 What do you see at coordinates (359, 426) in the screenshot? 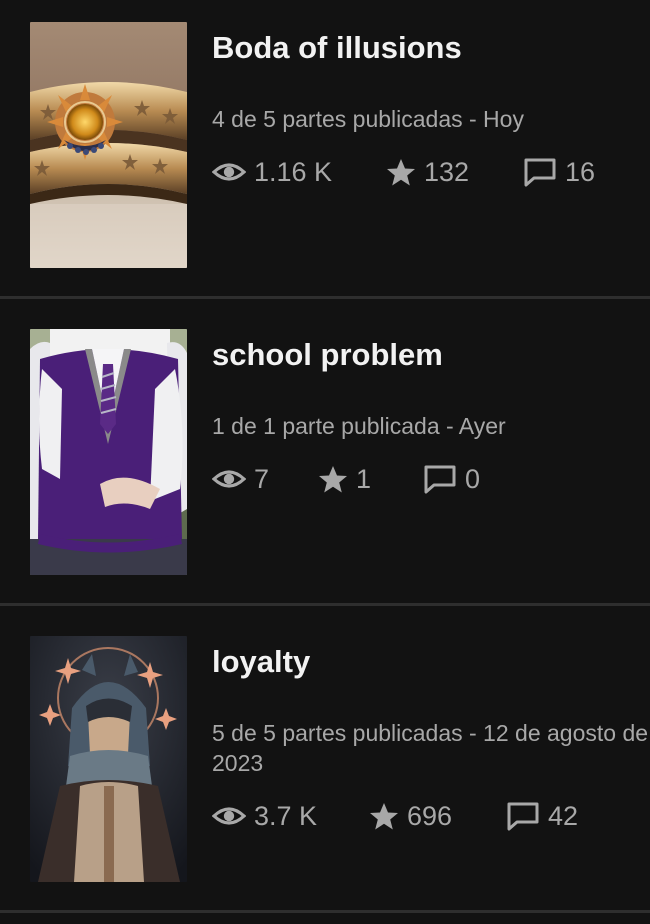
I see `story-parts-status: 1 de 1 parte publicada - Ayer` at bounding box center [359, 426].